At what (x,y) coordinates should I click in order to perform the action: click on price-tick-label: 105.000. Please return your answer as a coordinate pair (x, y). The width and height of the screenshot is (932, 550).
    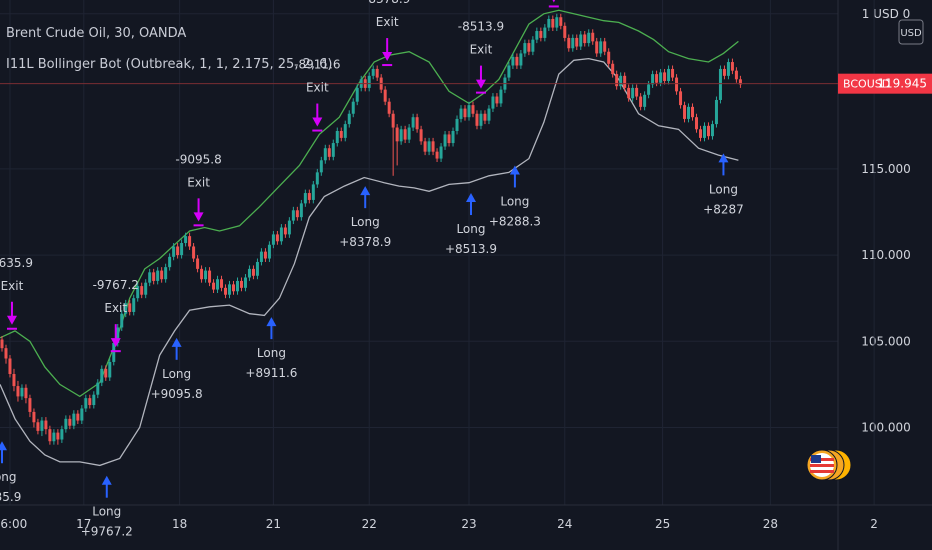
    Looking at the image, I should click on (886, 341).